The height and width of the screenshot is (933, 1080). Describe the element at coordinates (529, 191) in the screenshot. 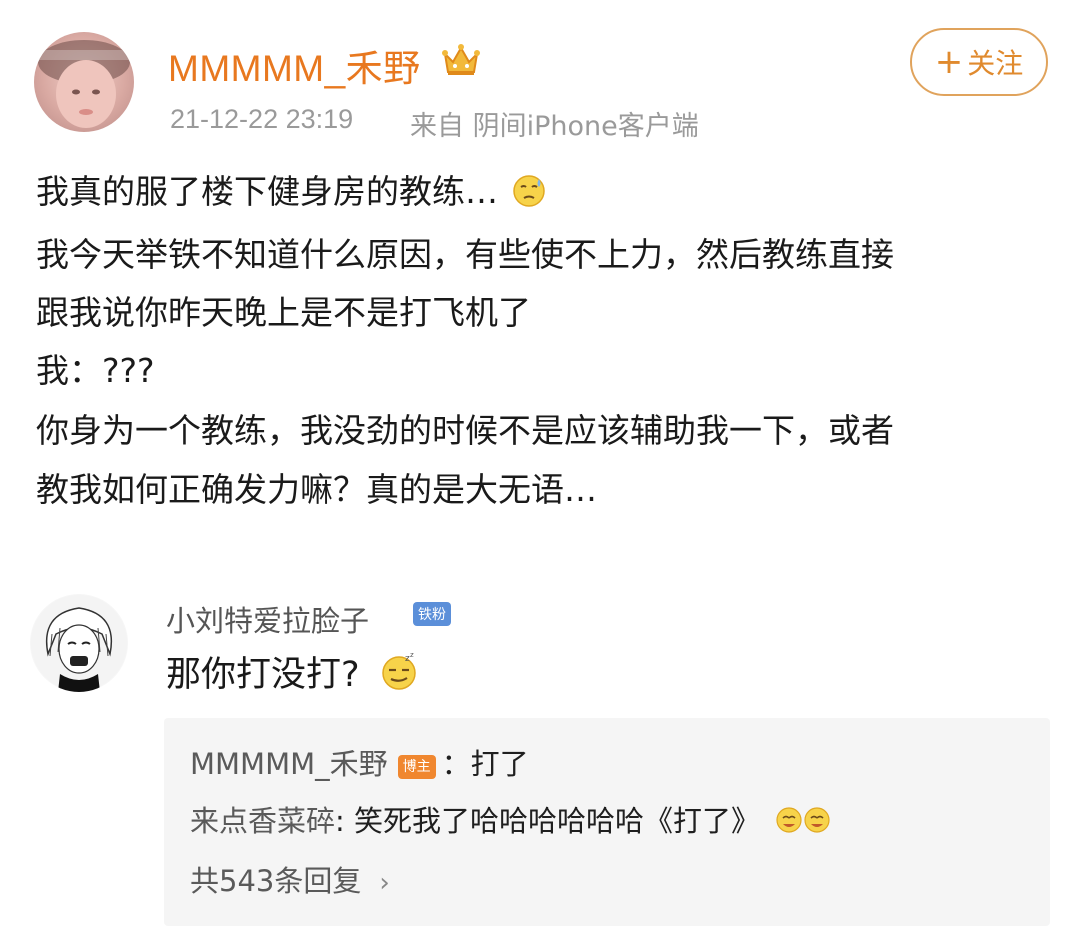

I see `sweat-emoji` at that location.